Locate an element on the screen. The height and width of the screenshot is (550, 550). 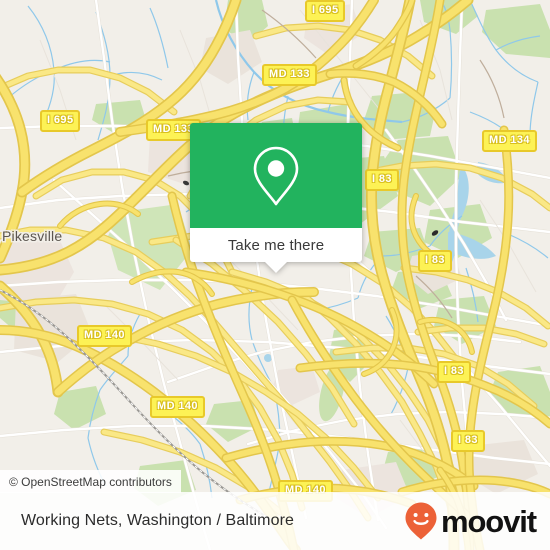
osm-attribution: © OpenStreetMap contributors is located at coordinates (90, 481).